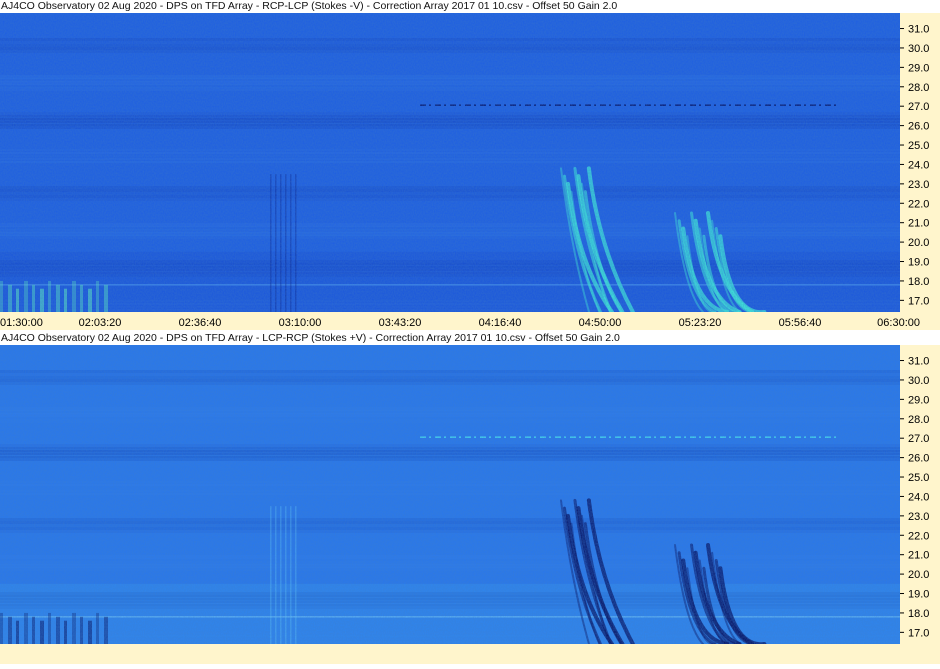 The image size is (940, 669). I want to click on x-tick-label: 02:36:40, so click(200, 323).